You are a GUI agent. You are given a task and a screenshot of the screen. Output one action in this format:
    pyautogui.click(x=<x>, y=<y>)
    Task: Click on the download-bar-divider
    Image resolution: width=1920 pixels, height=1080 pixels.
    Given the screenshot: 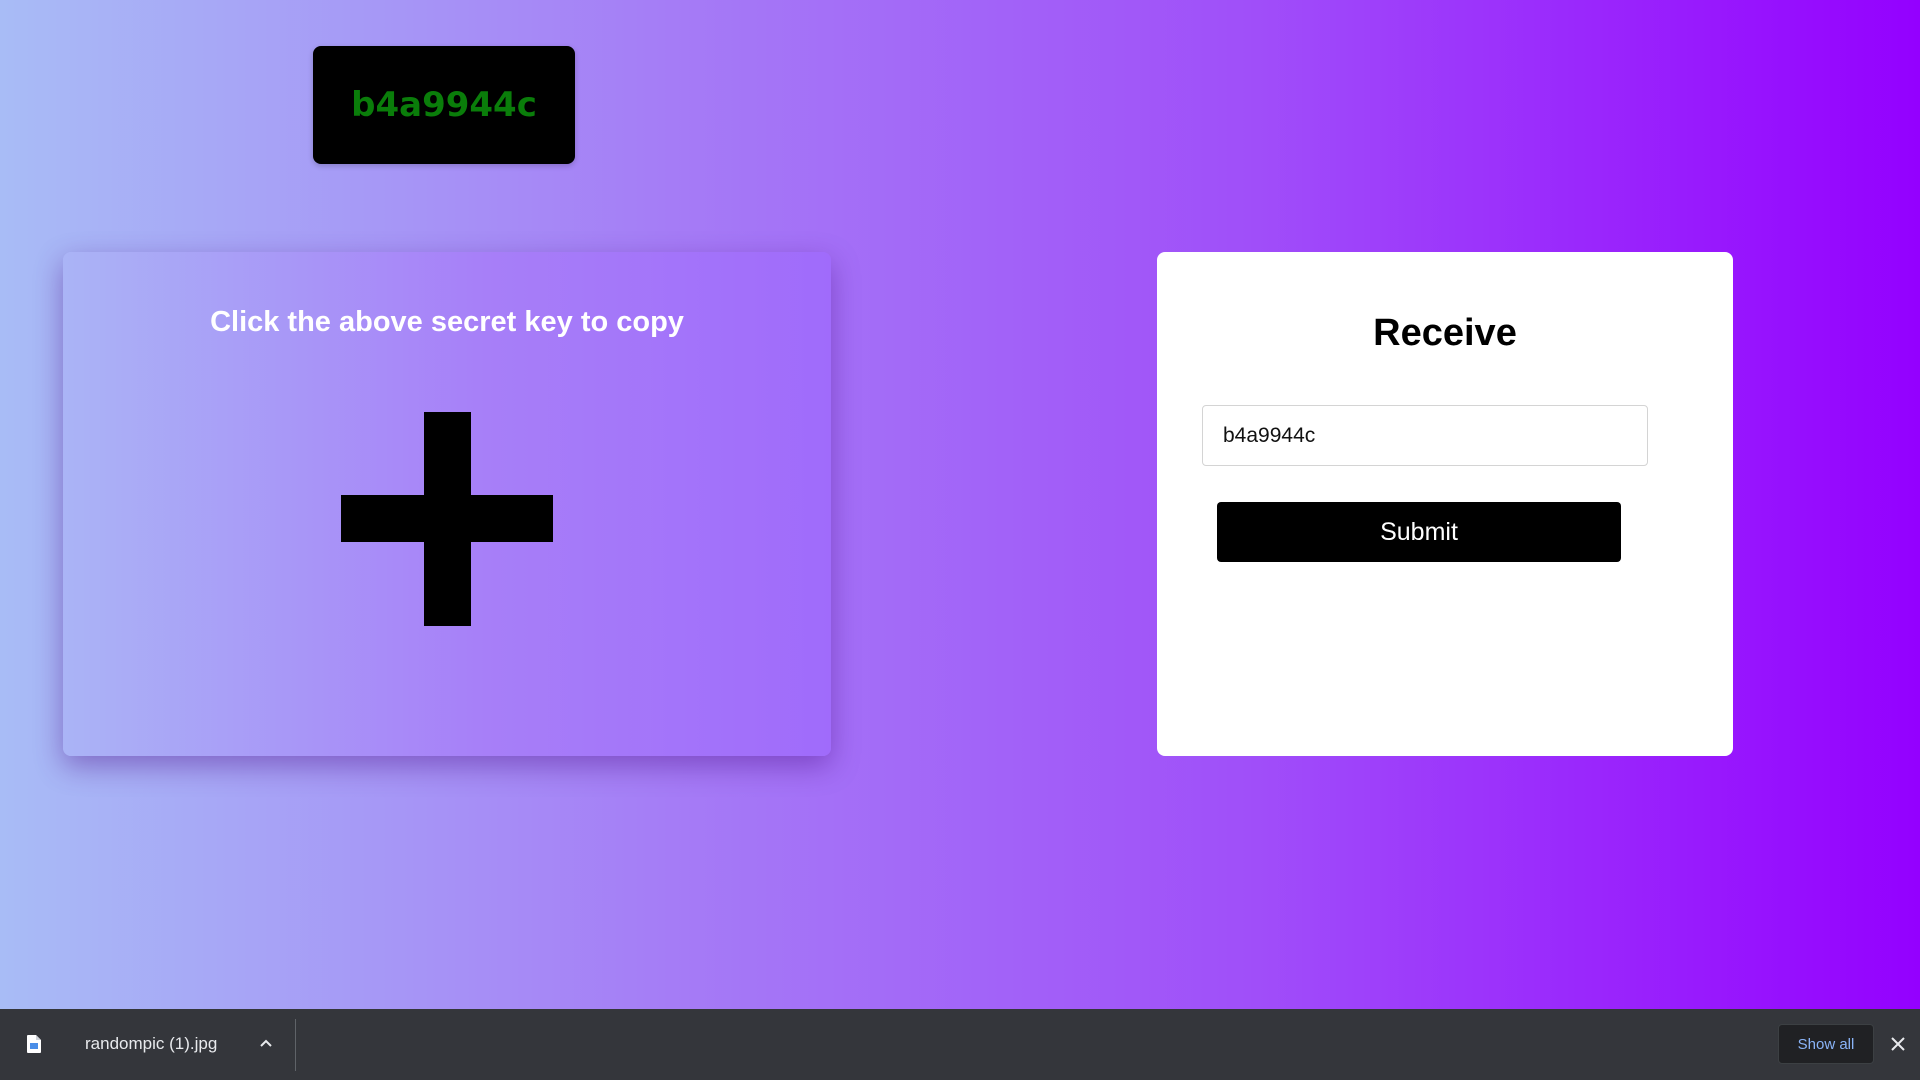 What is the action you would take?
    pyautogui.click(x=295, y=1045)
    